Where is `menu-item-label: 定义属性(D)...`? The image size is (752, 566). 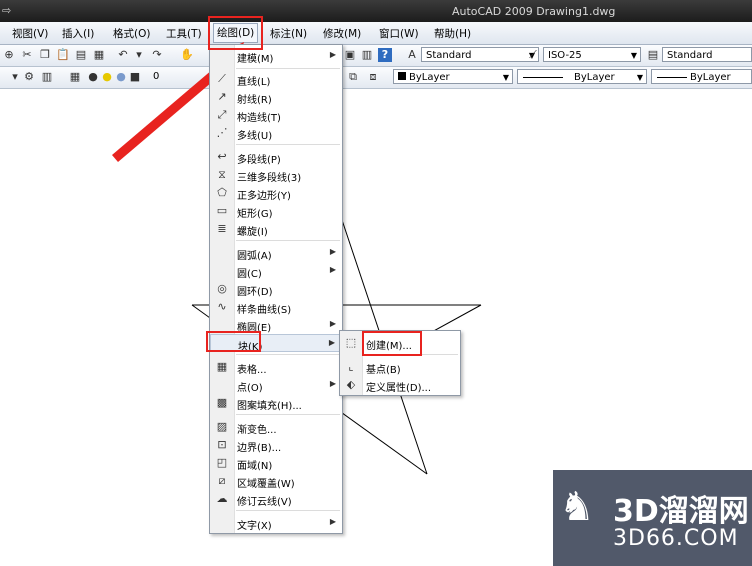 menu-item-label: 定义属性(D)... is located at coordinates (399, 388).